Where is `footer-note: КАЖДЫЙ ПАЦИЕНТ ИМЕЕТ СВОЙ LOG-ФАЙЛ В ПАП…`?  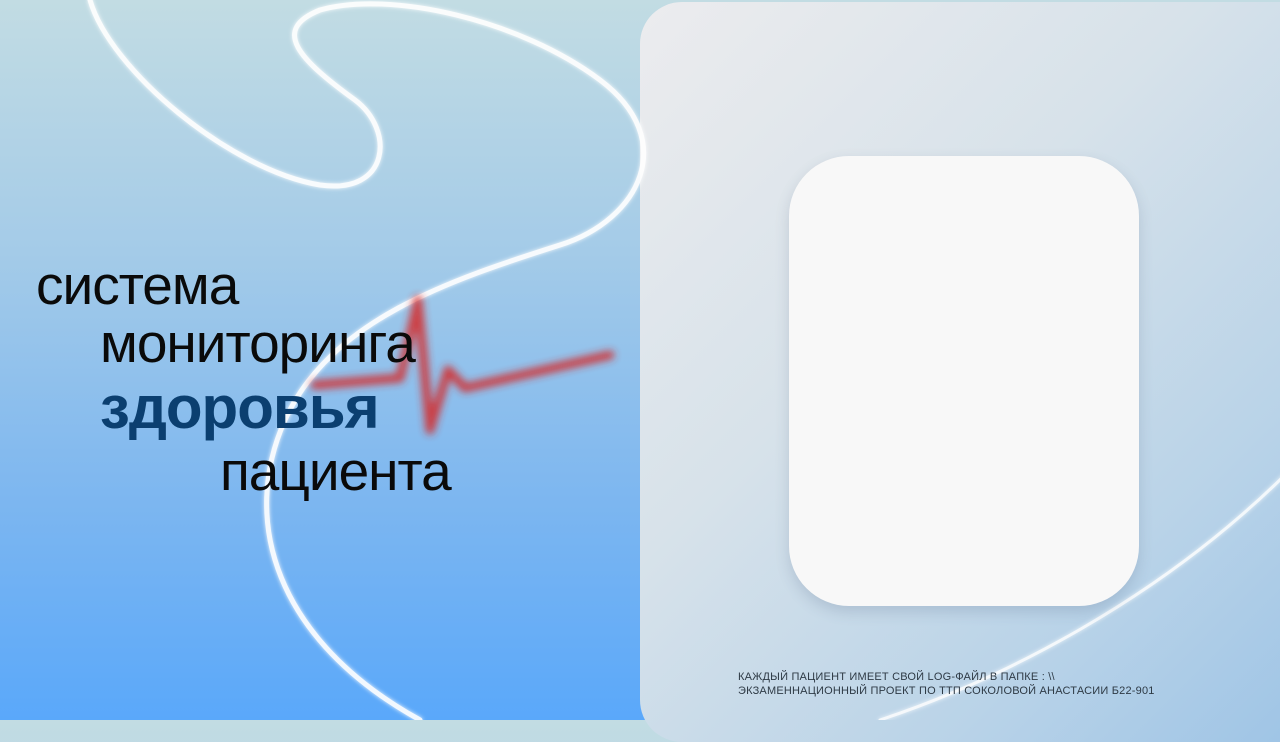
footer-note: КАЖДЫЙ ПАЦИЕНТ ИМЕЕТ СВОЙ LOG-ФАЙЛ В ПАП… is located at coordinates (946, 684).